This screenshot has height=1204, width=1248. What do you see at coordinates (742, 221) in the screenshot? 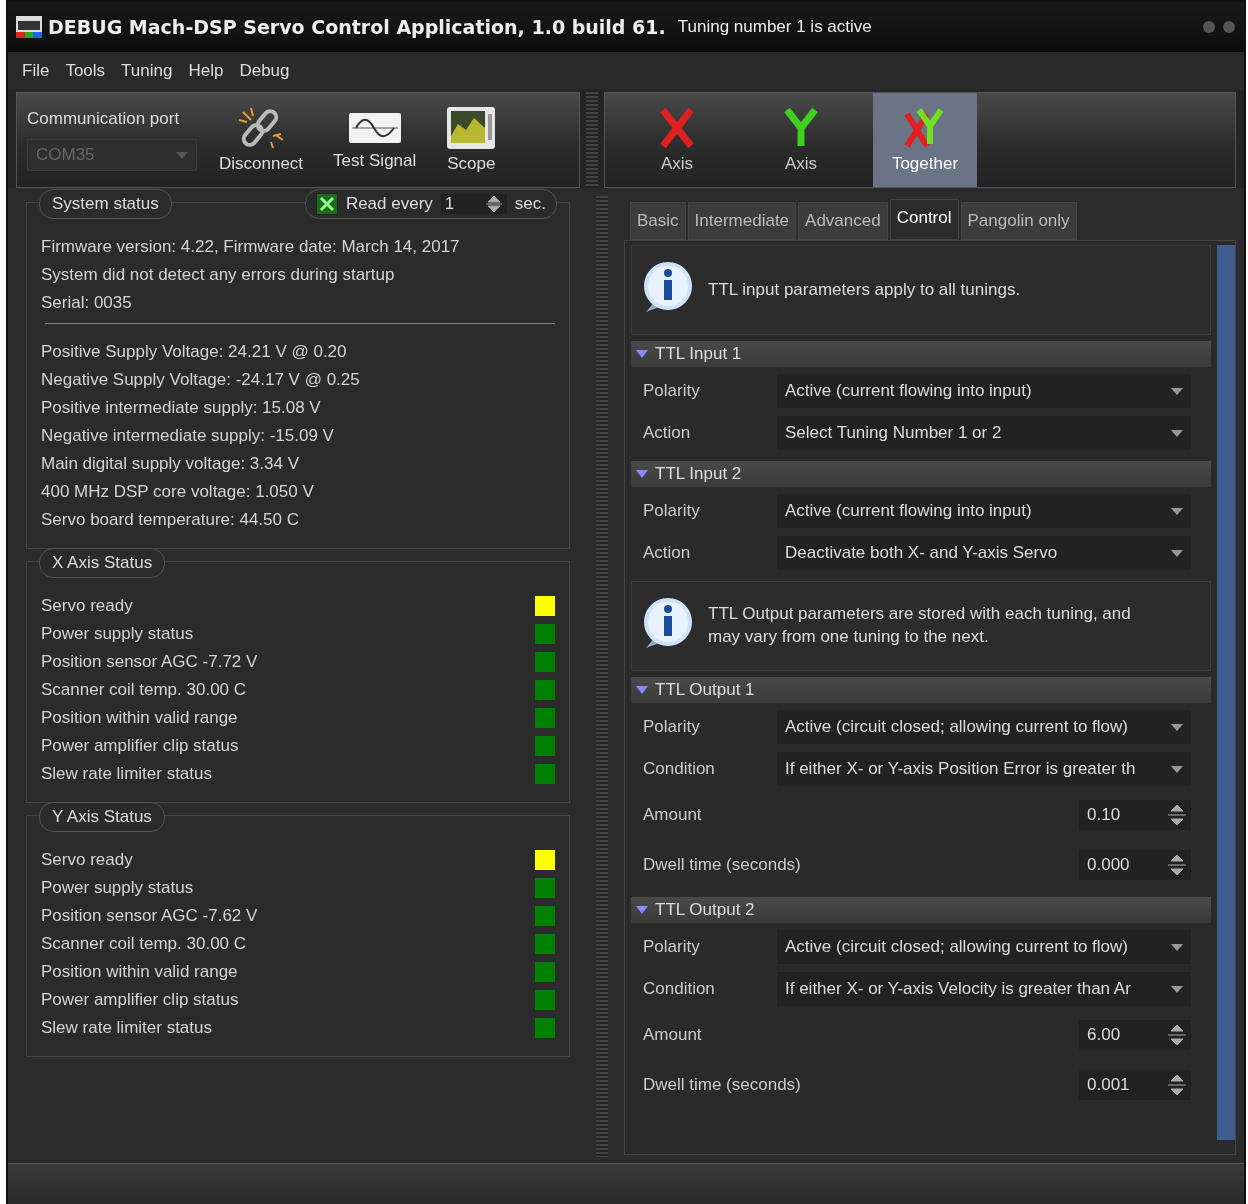
I see `tab: Intermediate` at bounding box center [742, 221].